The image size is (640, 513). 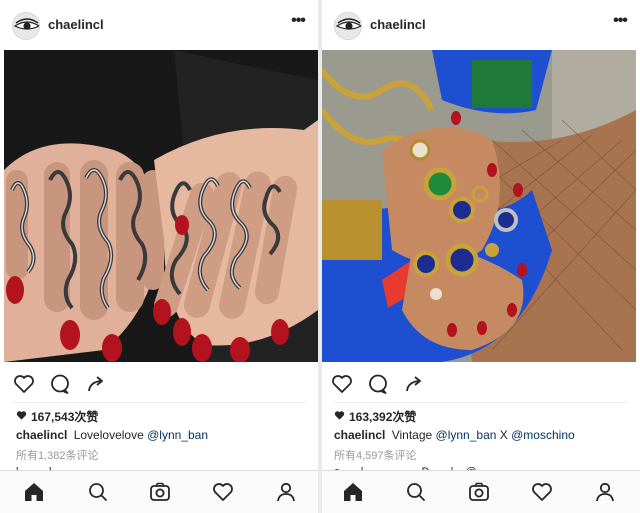 I want to click on caption-text: Vintage, so click(x=412, y=435).